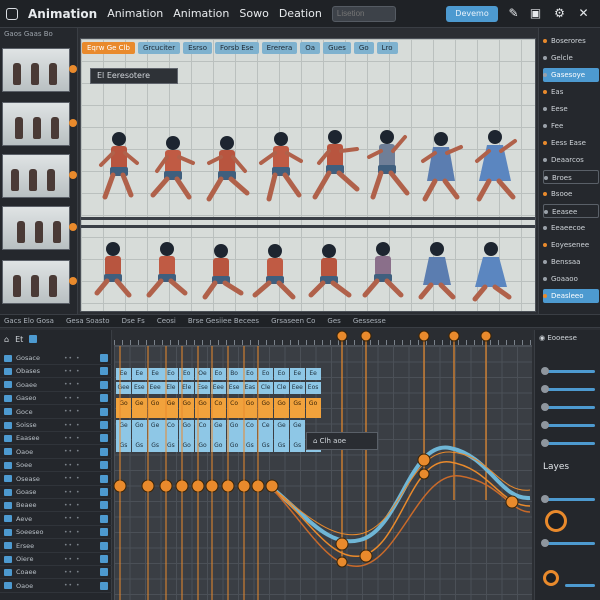 This screenshot has width=600, height=600. What do you see at coordinates (202, 374) in the screenshot?
I see `keyframe: Oe` at bounding box center [202, 374].